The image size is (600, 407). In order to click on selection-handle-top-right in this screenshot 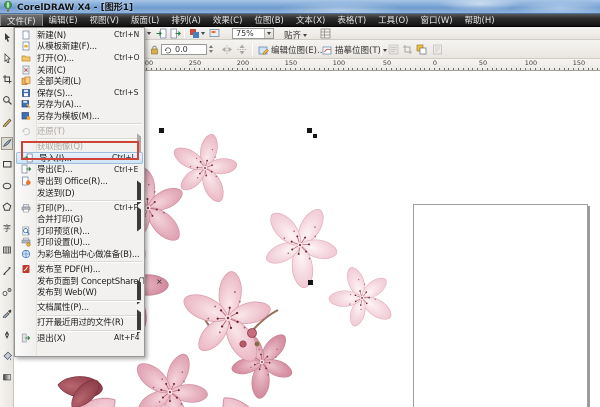, I will do `click(309, 130)`.